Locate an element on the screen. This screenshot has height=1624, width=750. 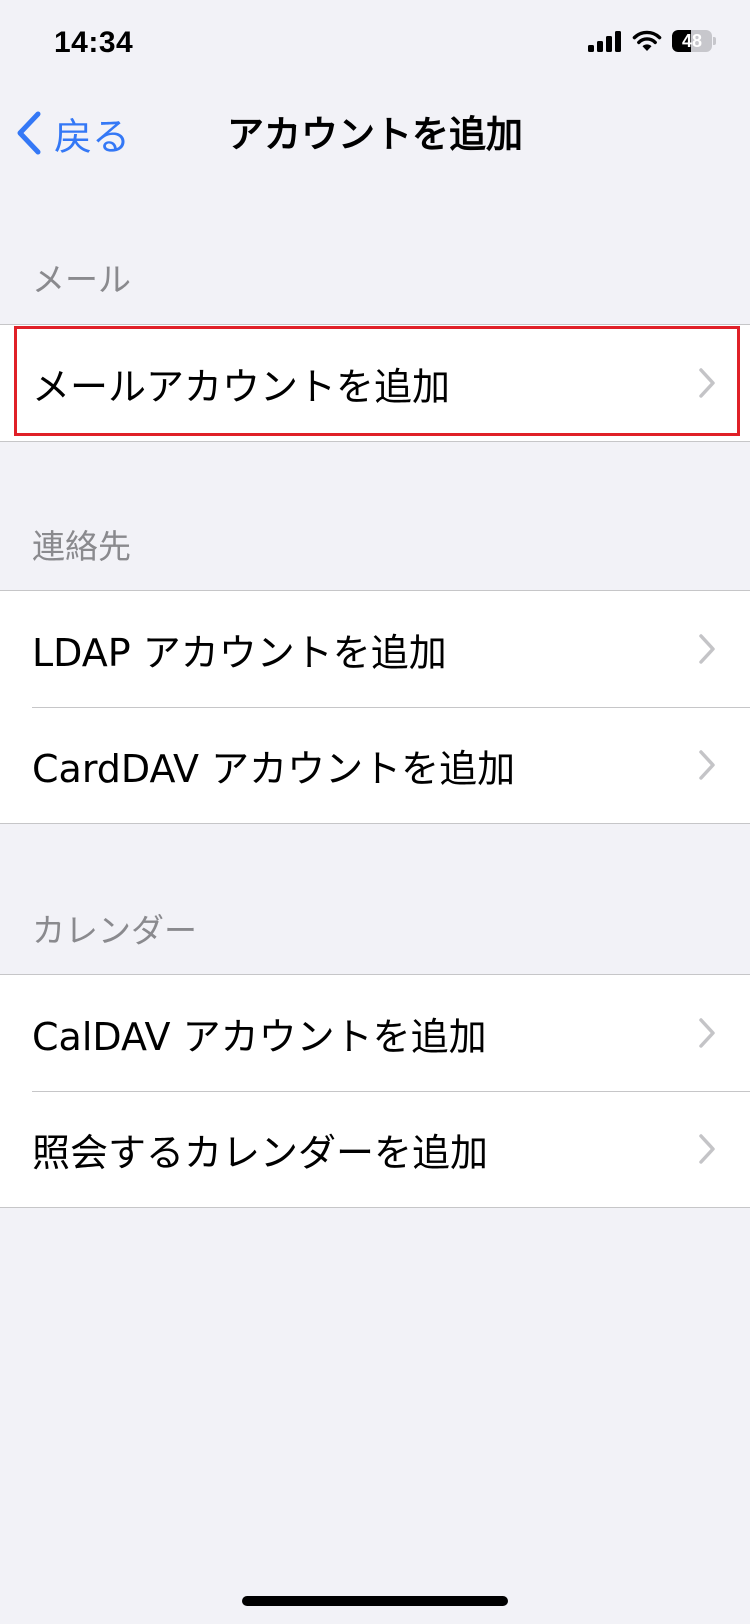
row-label: LDAP アカウントを追加 is located at coordinates (239, 652).